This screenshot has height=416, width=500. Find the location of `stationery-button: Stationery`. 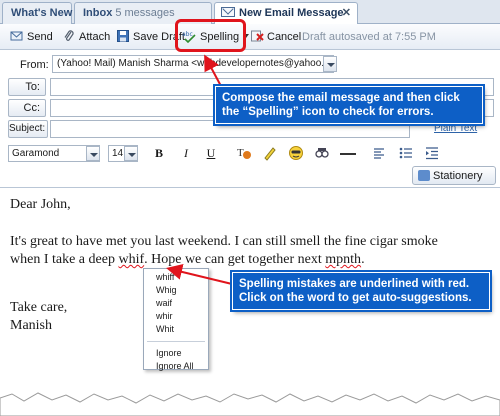

stationery-button: Stationery is located at coordinates (454, 175).